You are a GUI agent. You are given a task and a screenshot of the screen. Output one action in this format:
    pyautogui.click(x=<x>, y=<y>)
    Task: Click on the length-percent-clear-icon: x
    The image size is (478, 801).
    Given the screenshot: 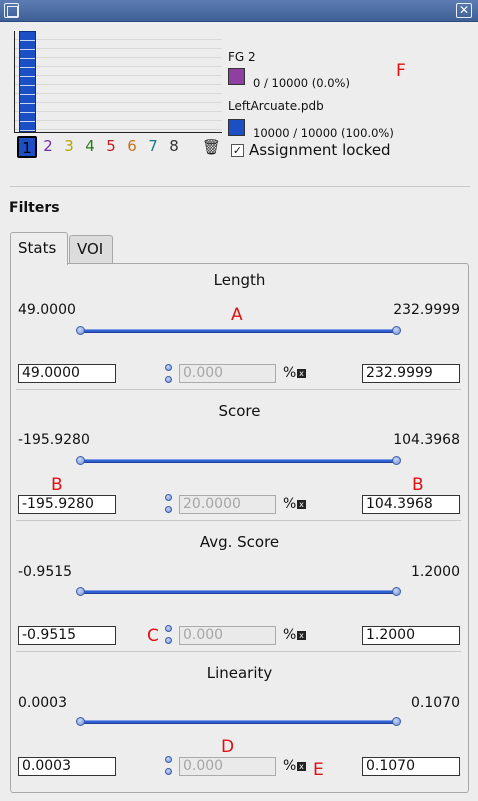 What is the action you would take?
    pyautogui.click(x=301, y=373)
    